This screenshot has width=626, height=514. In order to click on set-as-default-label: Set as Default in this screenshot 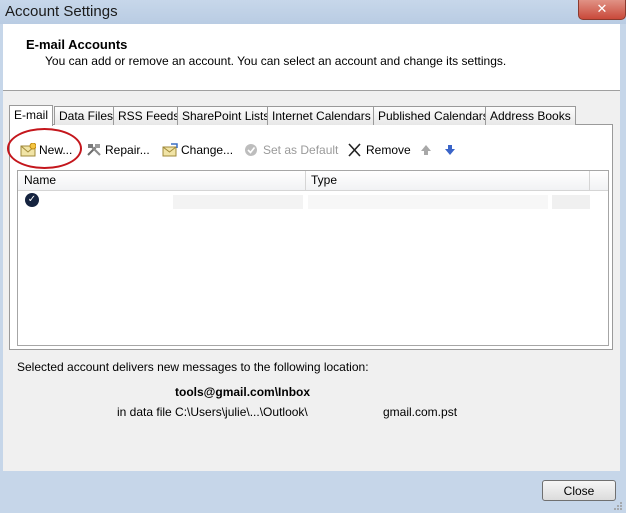, I will do `click(301, 149)`.